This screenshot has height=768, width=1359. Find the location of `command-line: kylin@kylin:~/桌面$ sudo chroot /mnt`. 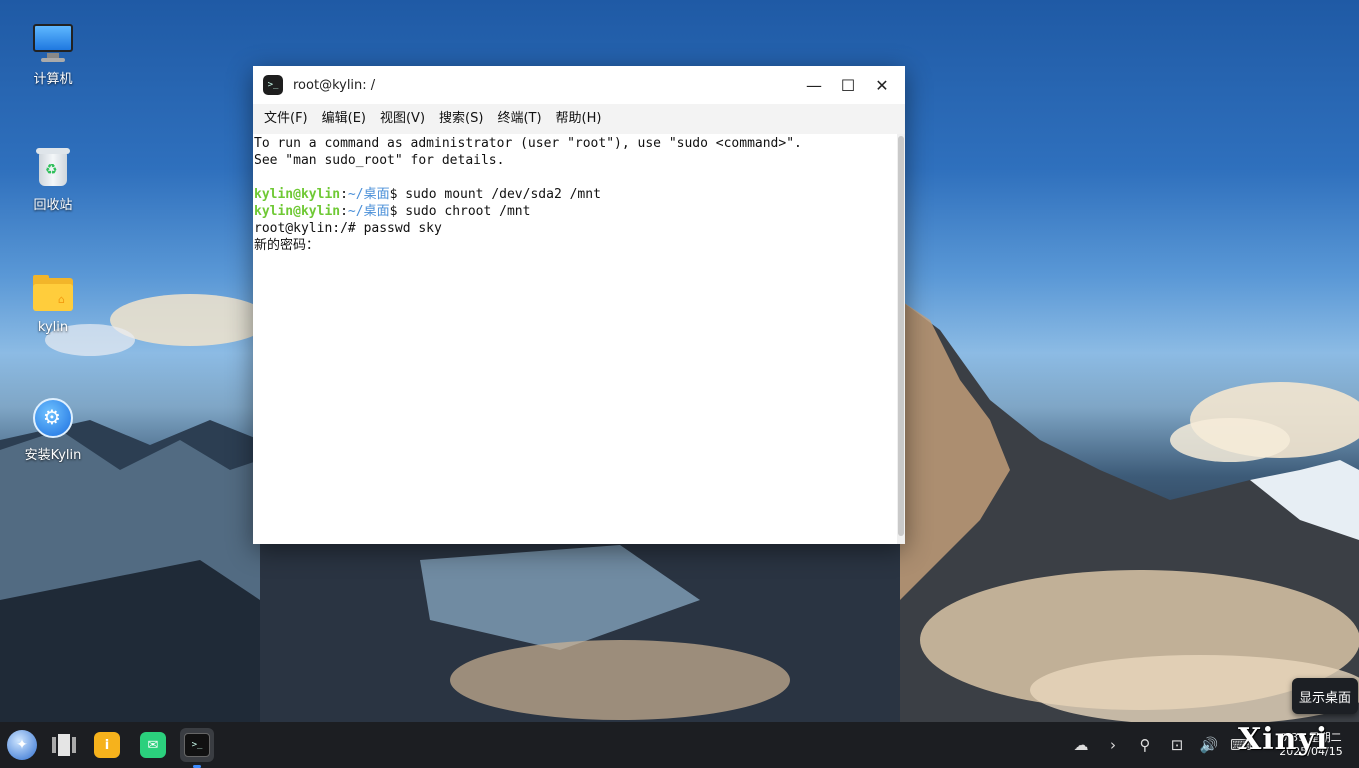

command-line: kylin@kylin:~/桌面$ sudo chroot /mnt is located at coordinates (392, 211).